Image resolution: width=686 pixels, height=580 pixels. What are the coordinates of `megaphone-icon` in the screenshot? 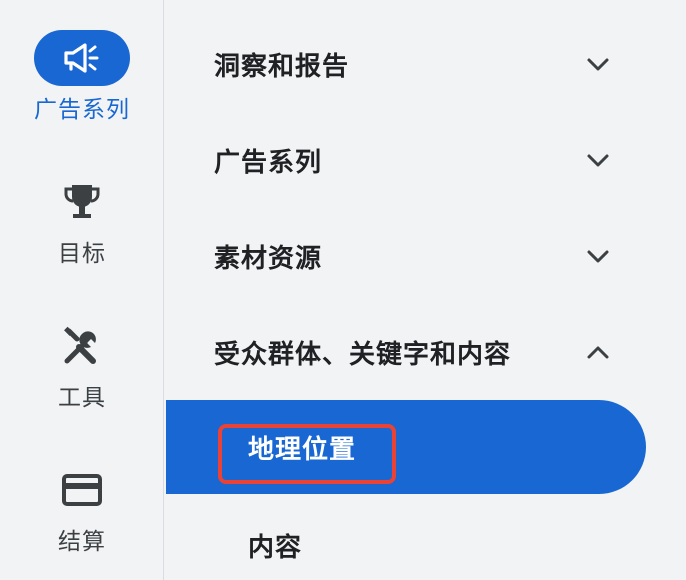 It's located at (81, 58).